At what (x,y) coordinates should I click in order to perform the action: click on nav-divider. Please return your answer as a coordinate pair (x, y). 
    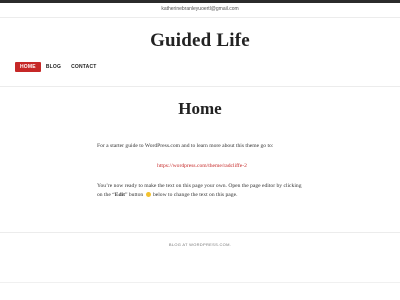
    Looking at the image, I should click on (200, 86).